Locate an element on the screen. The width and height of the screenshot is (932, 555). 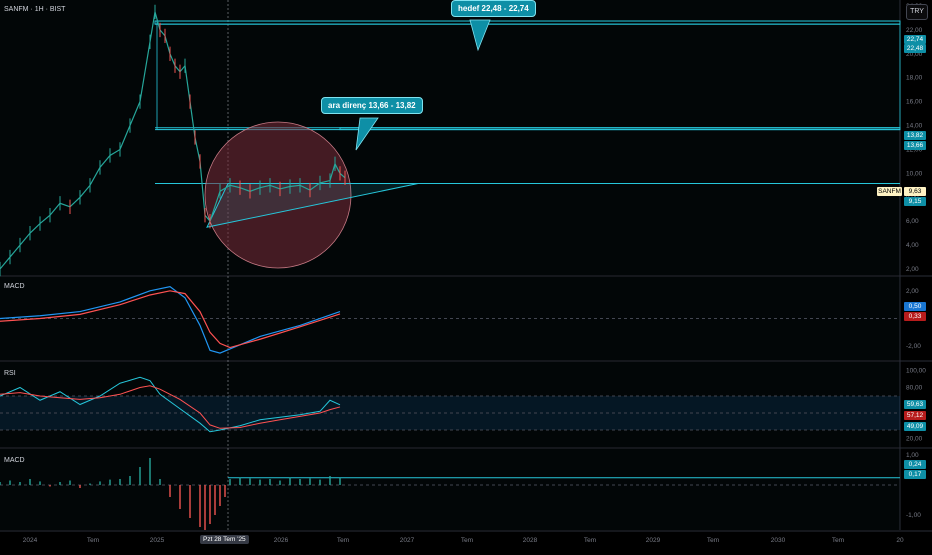
resistance-zone-box is located at coordinates (620, 129).